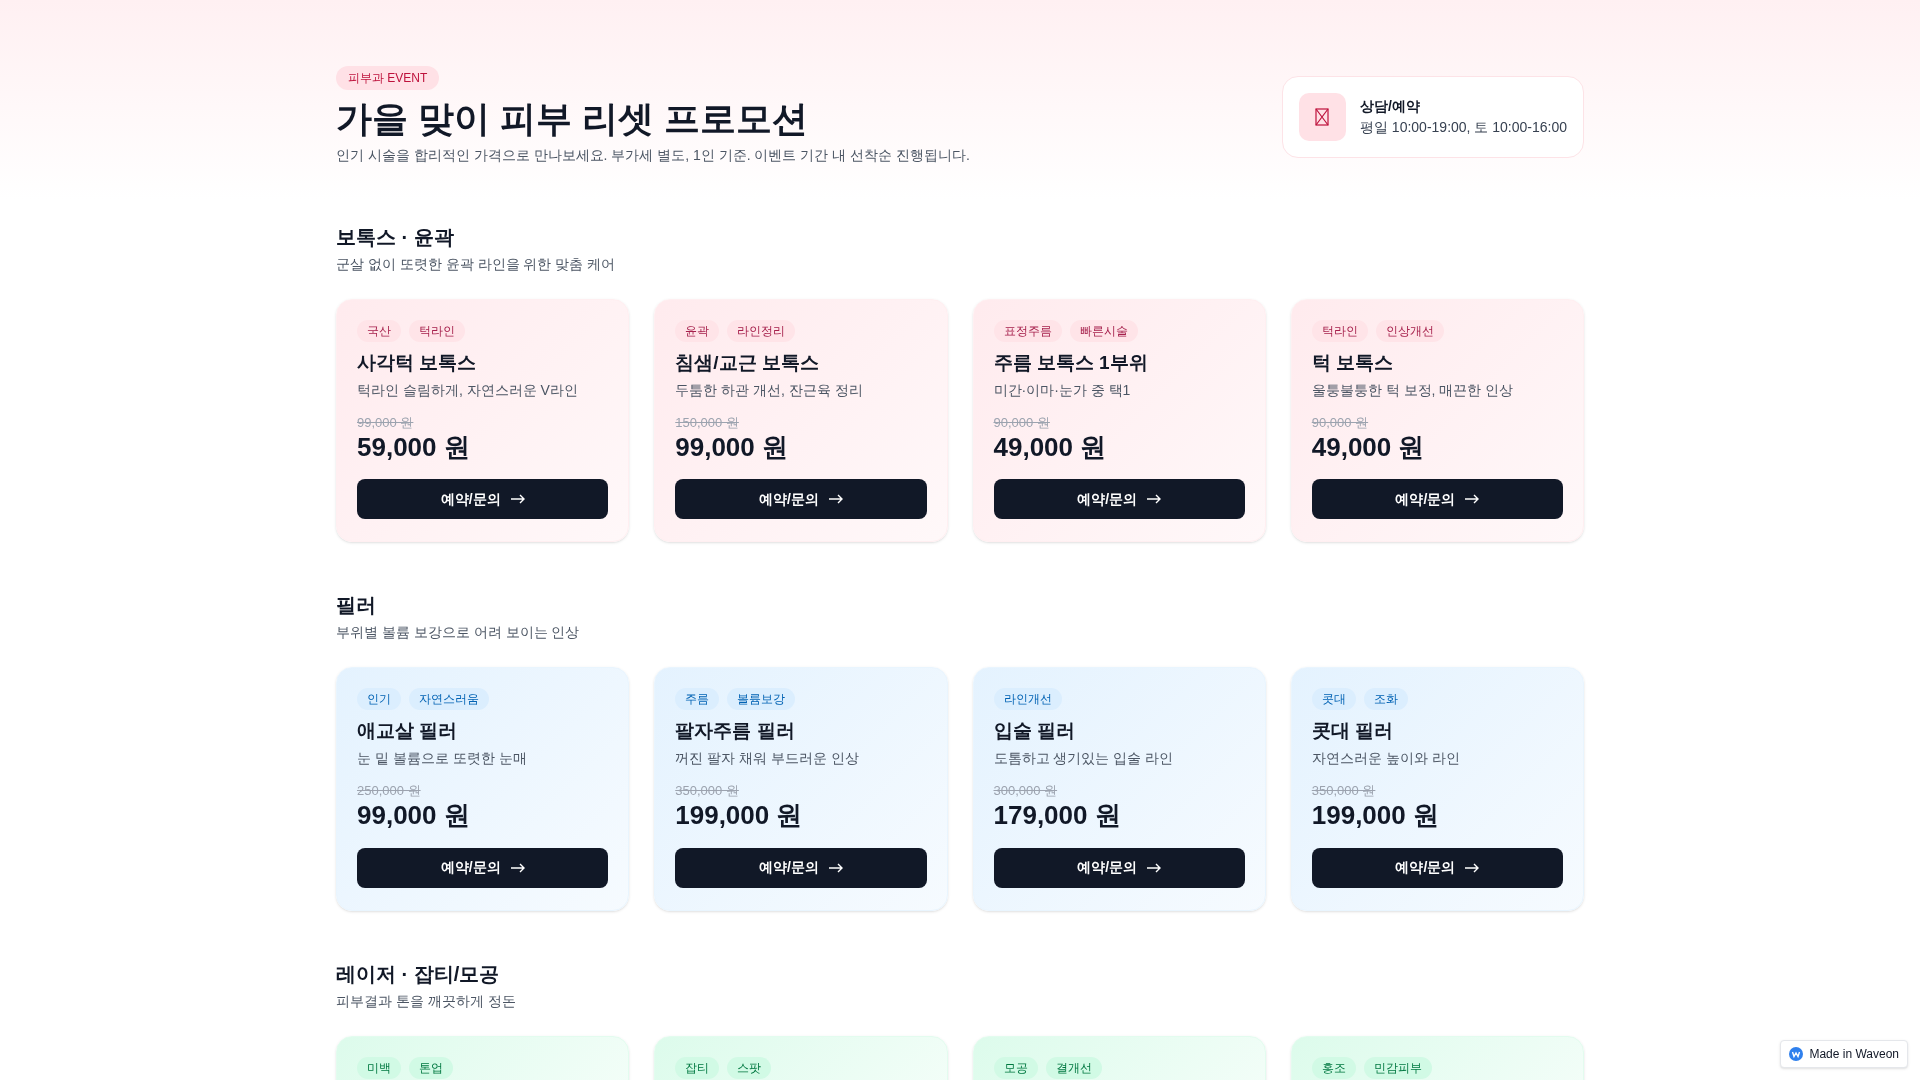 The width and height of the screenshot is (1920, 1080). Describe the element at coordinates (761, 699) in the screenshot. I see `tag: 볼륨보강` at that location.